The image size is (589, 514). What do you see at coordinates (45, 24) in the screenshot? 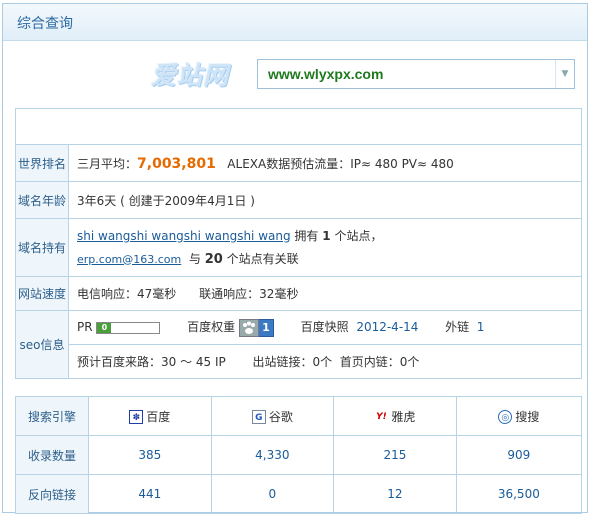
I see `panel-title: 综合查询` at bounding box center [45, 24].